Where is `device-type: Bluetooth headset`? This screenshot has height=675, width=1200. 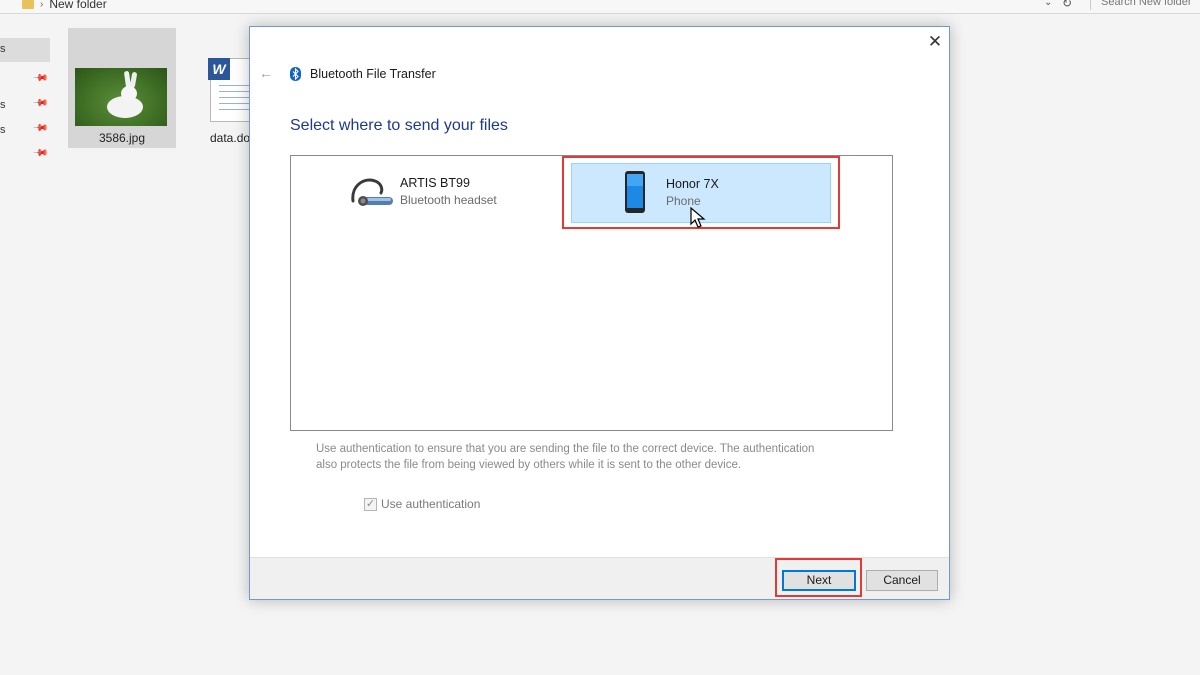
device-type: Bluetooth headset is located at coordinates (448, 200).